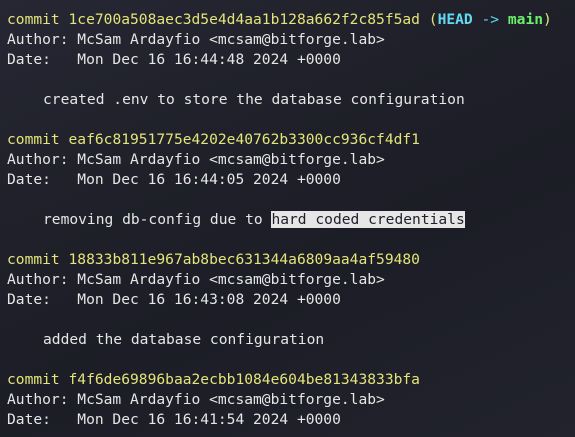  What do you see at coordinates (433, 19) in the screenshot?
I see `ref-open-paren: (` at bounding box center [433, 19].